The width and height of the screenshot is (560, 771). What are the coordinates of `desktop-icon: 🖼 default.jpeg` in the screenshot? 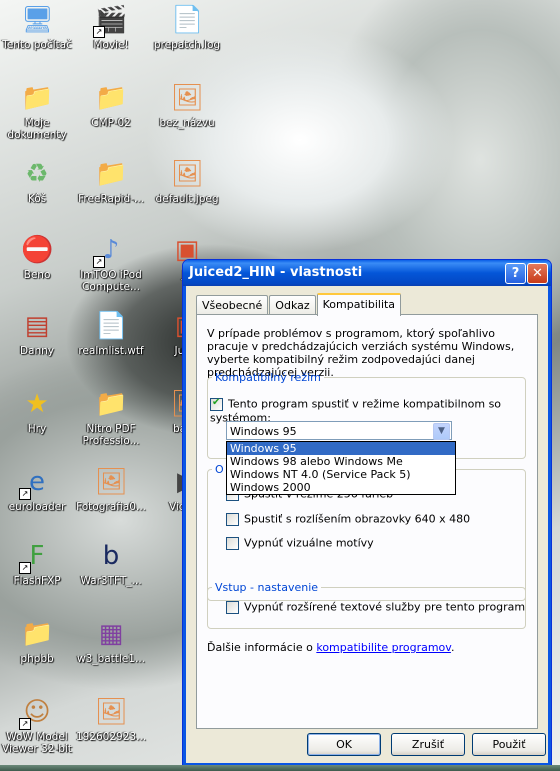 It's located at (187, 181).